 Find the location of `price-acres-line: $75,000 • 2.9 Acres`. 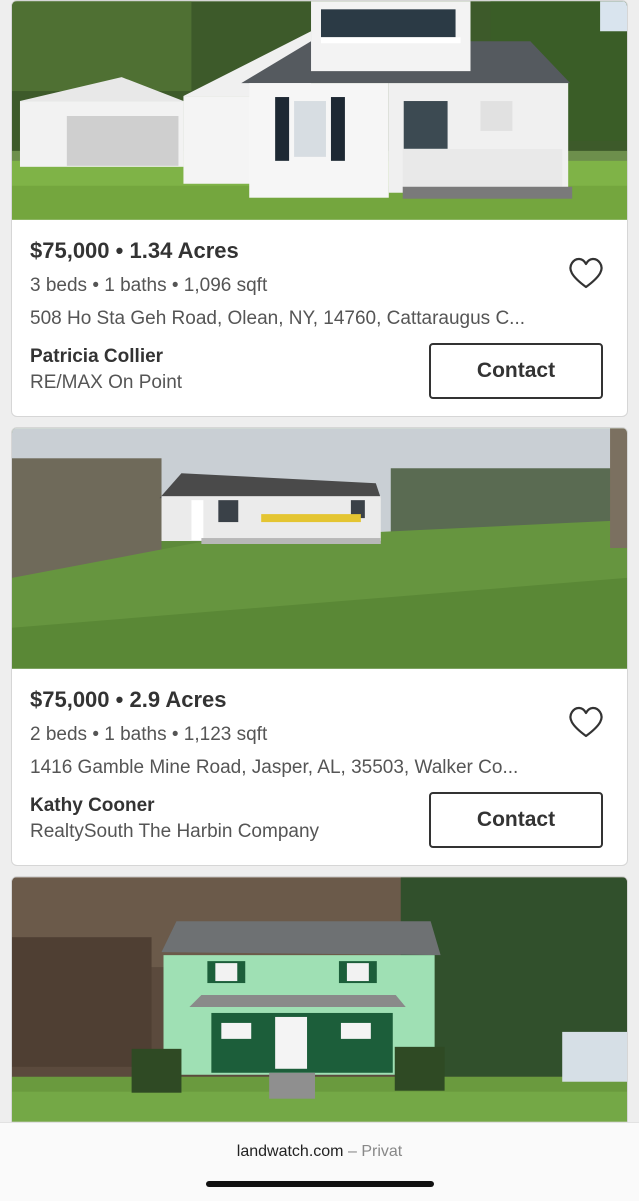

price-acres-line: $75,000 • 2.9 Acres is located at coordinates (128, 700).